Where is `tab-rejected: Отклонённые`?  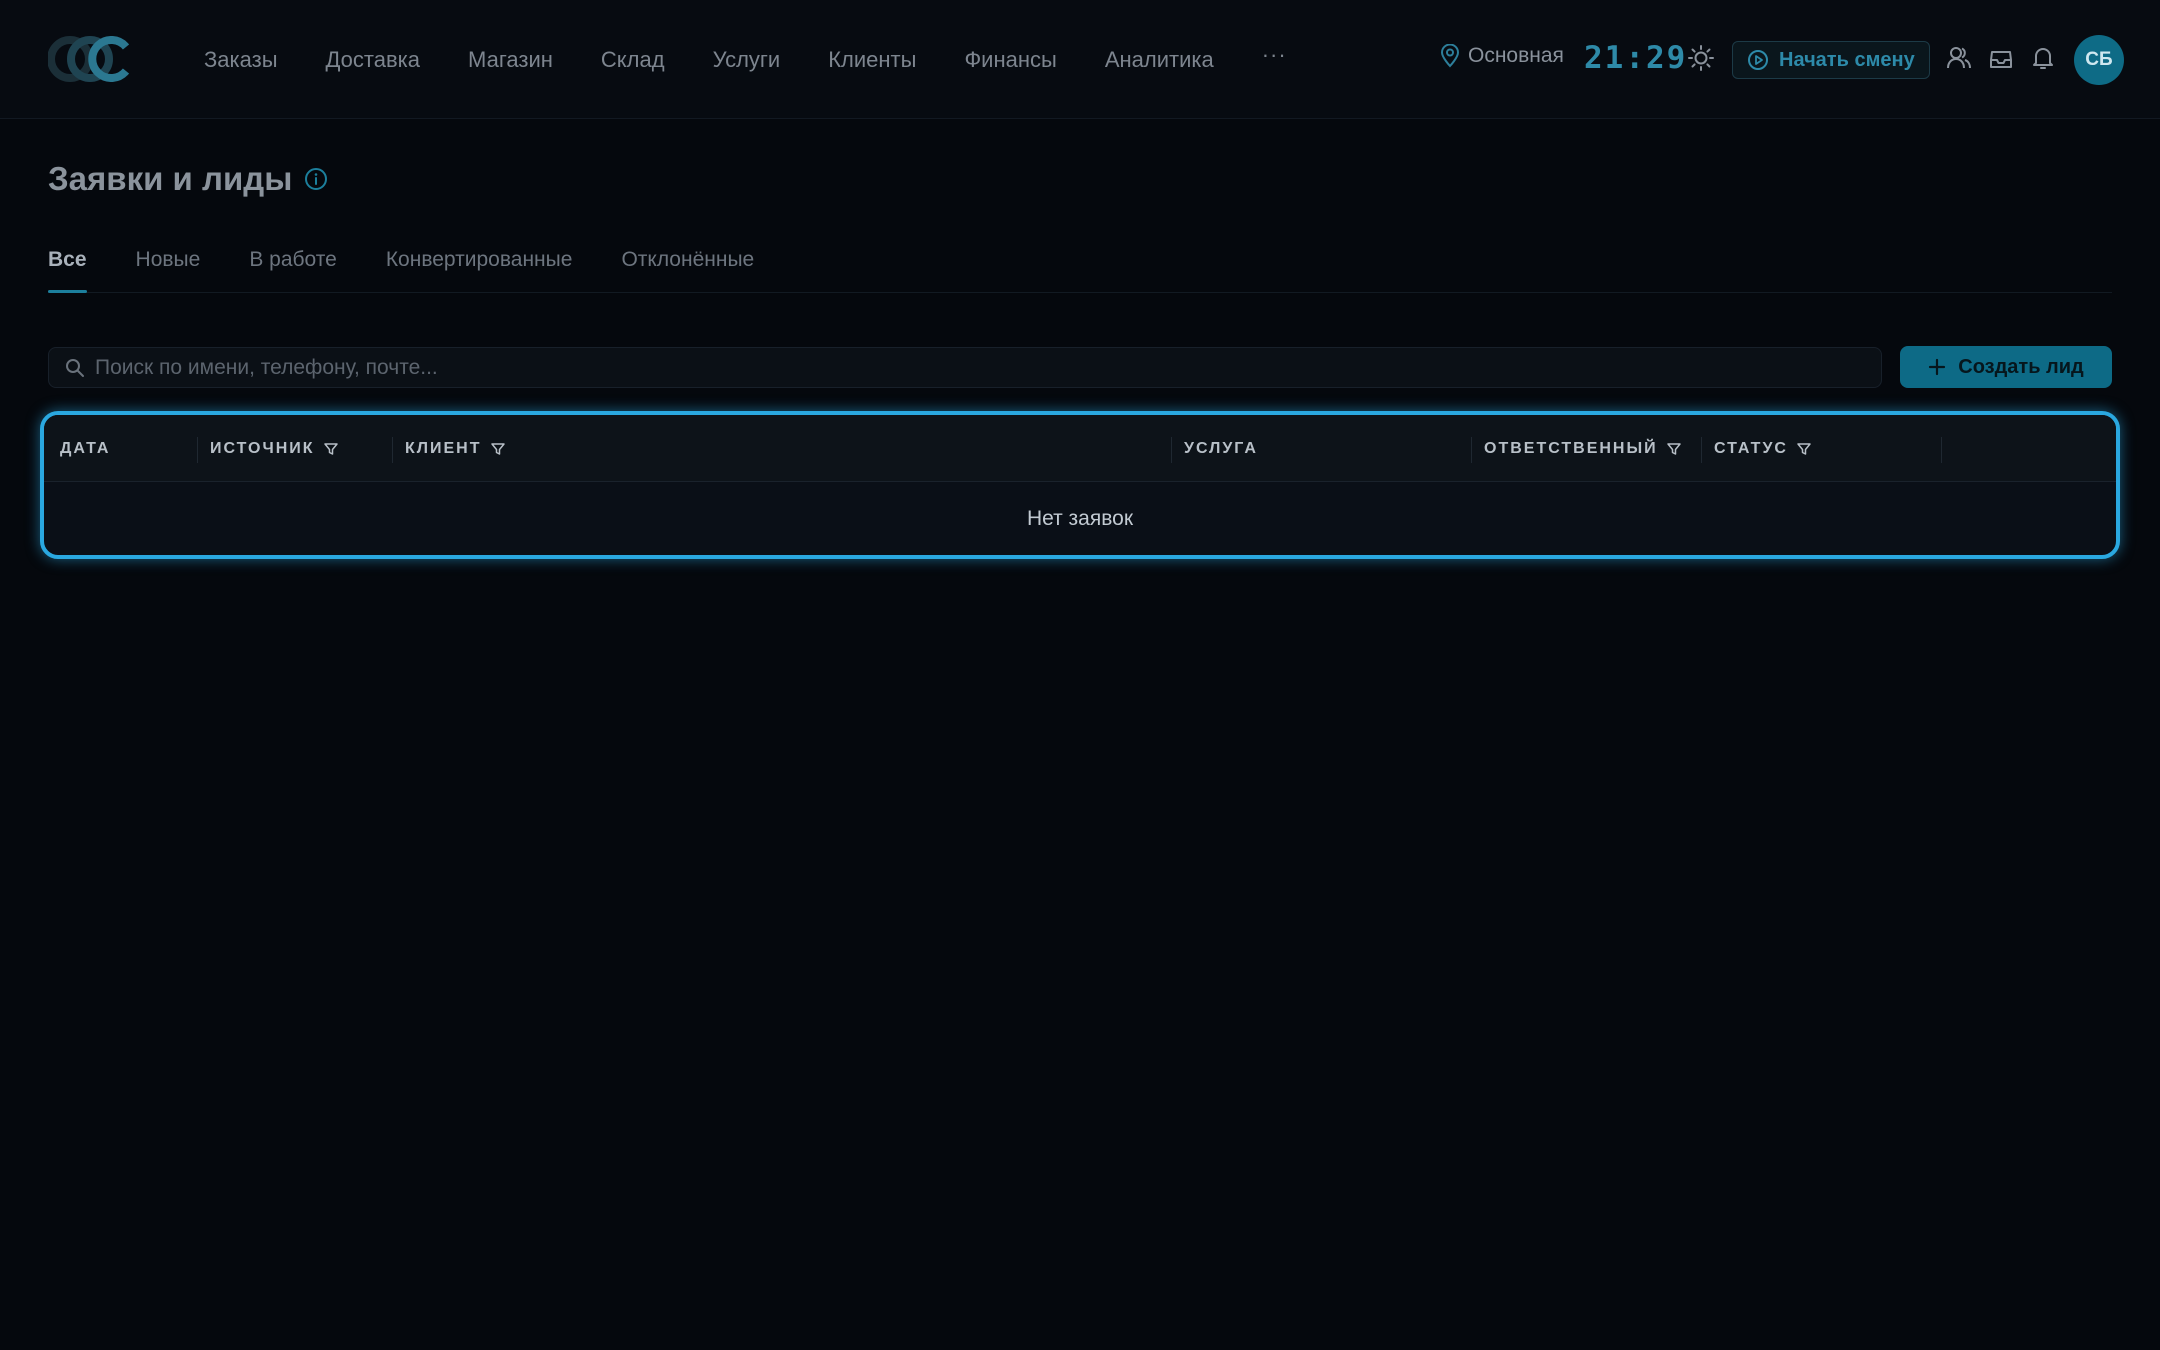
tab-rejected: Отклонённые is located at coordinates (687, 266).